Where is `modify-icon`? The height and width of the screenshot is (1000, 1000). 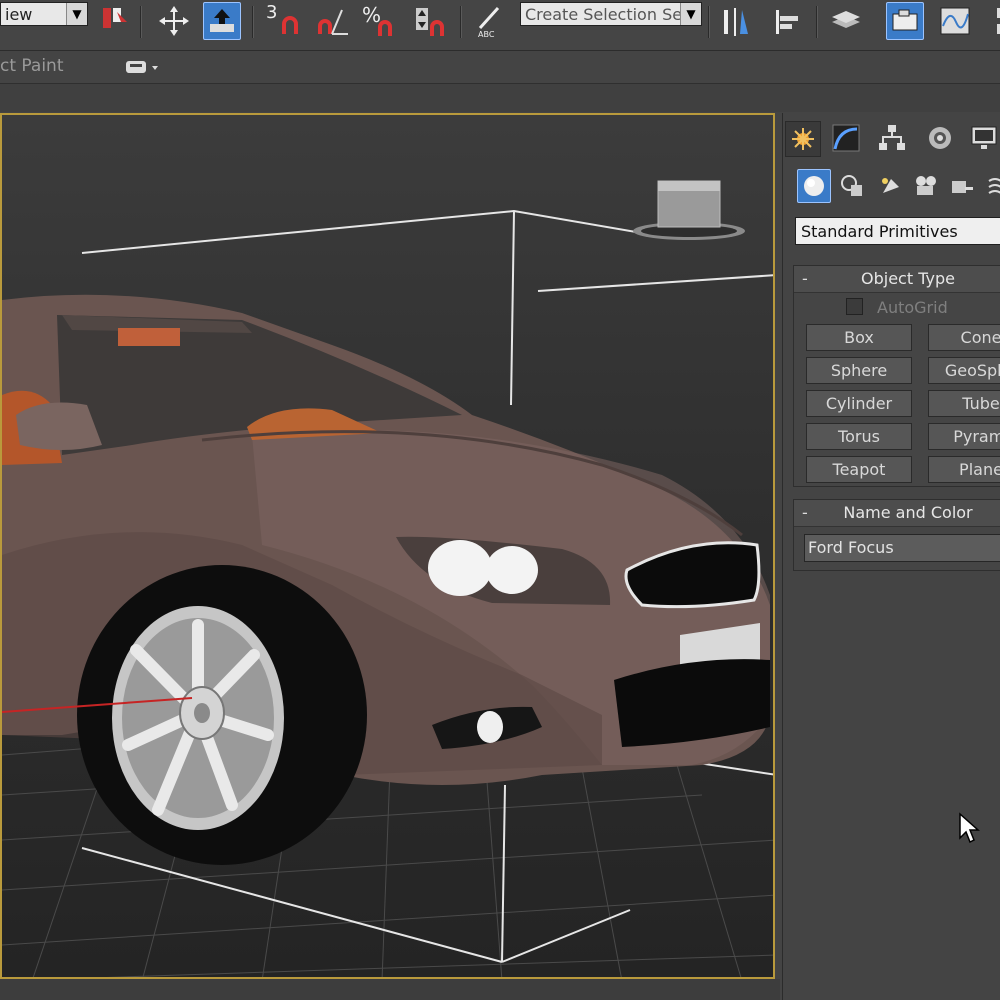
modify-icon is located at coordinates (846, 138).